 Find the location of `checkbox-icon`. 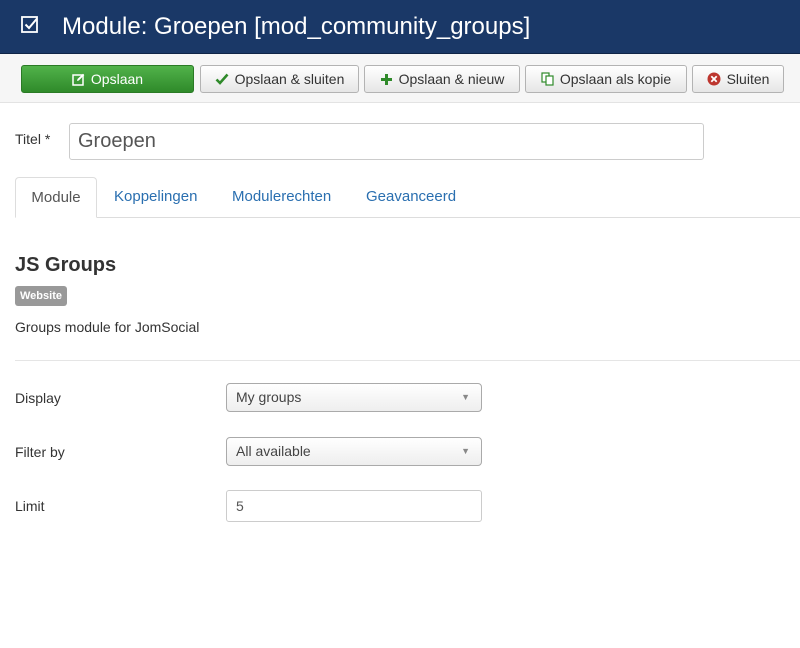

checkbox-icon is located at coordinates (29, 24).